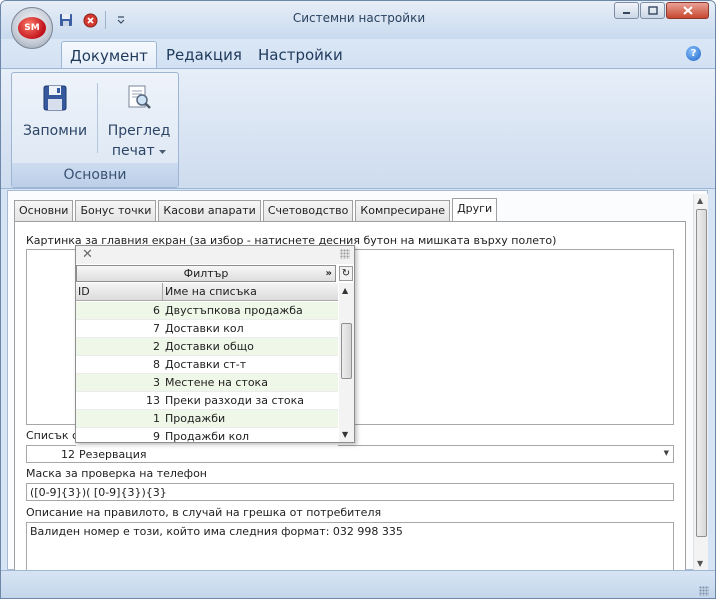 The height and width of the screenshot is (599, 716). I want to click on grid-header: ID Име на списъка, so click(207, 292).